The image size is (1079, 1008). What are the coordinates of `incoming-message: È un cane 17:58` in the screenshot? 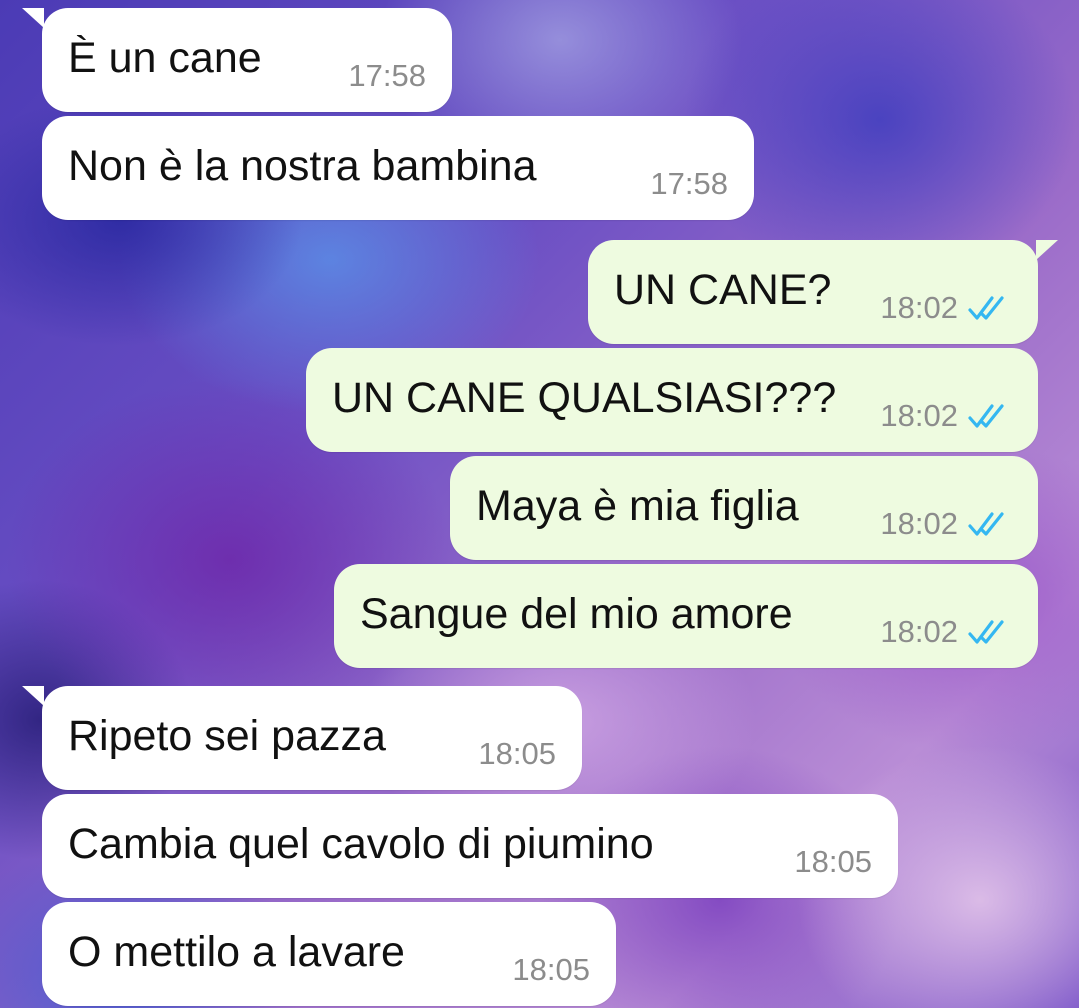 It's located at (237, 60).